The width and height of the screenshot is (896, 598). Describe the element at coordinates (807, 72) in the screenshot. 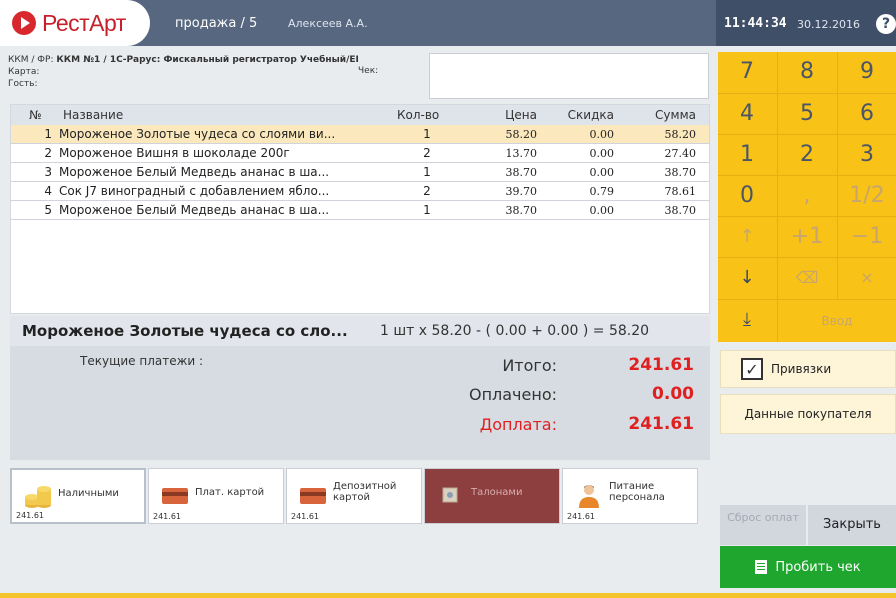

I see `key-8: 8` at that location.